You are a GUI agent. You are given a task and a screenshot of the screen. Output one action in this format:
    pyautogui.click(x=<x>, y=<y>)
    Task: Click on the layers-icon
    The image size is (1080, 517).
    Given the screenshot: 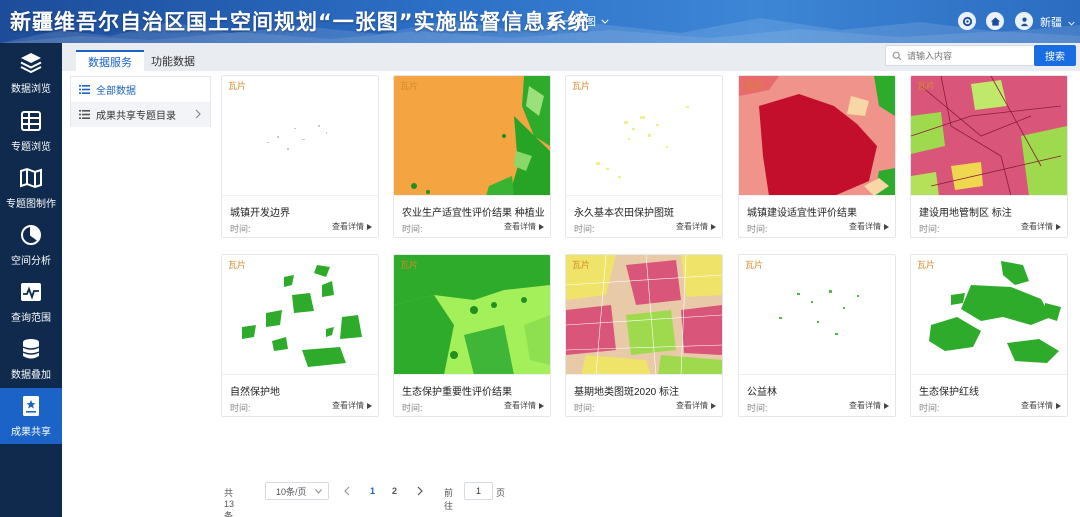 What is the action you would take?
    pyautogui.click(x=31, y=63)
    